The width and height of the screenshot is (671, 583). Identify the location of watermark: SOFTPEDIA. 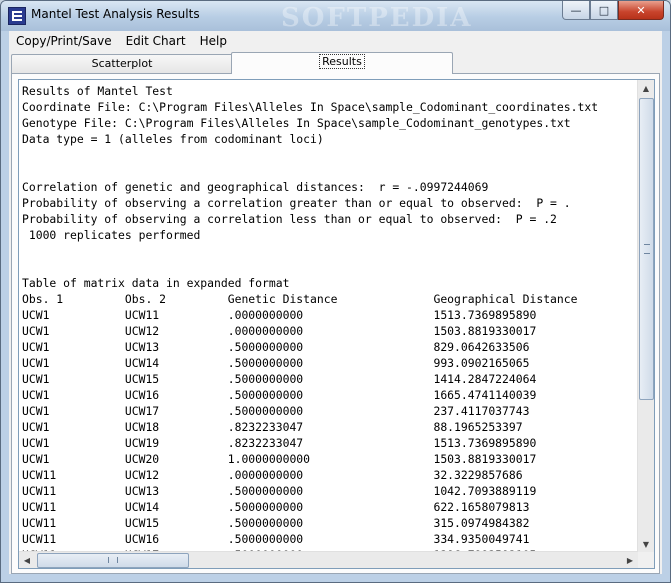
(377, 18).